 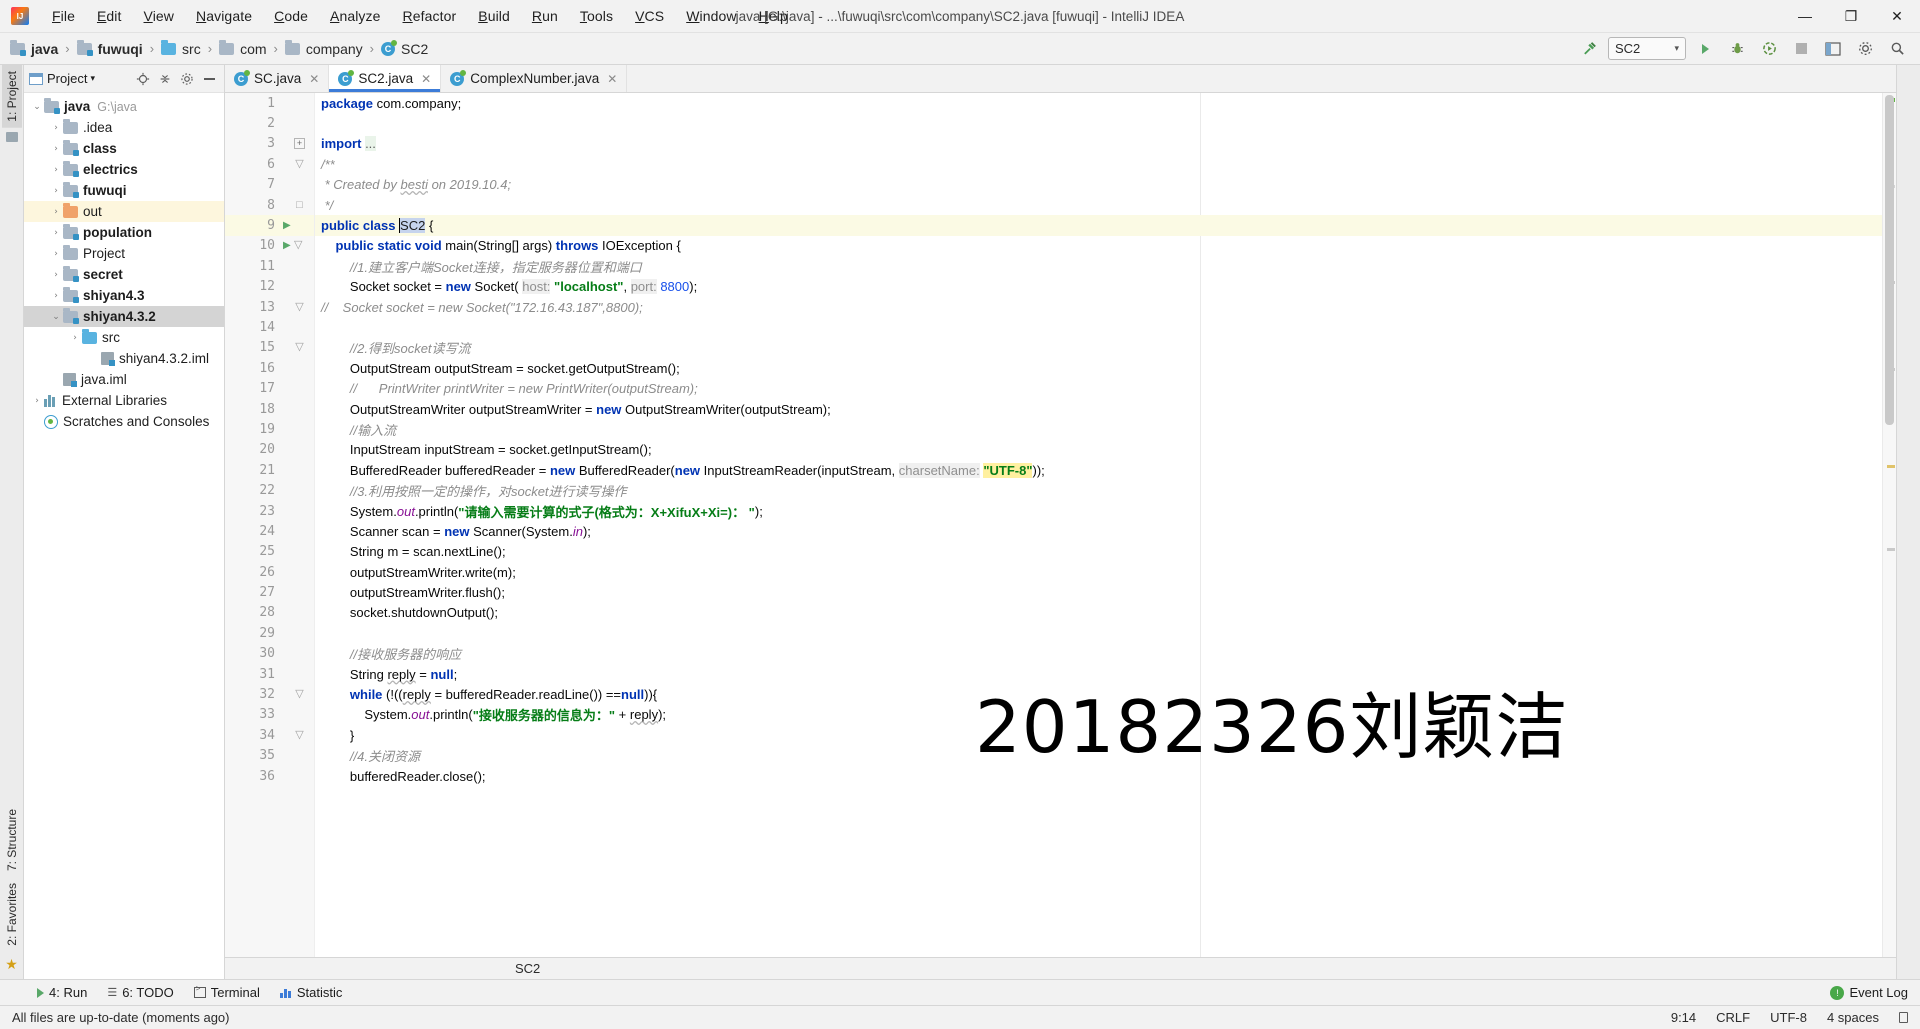 What do you see at coordinates (297, 164) in the screenshot?
I see `gutter-marks-line-6: ▽` at bounding box center [297, 164].